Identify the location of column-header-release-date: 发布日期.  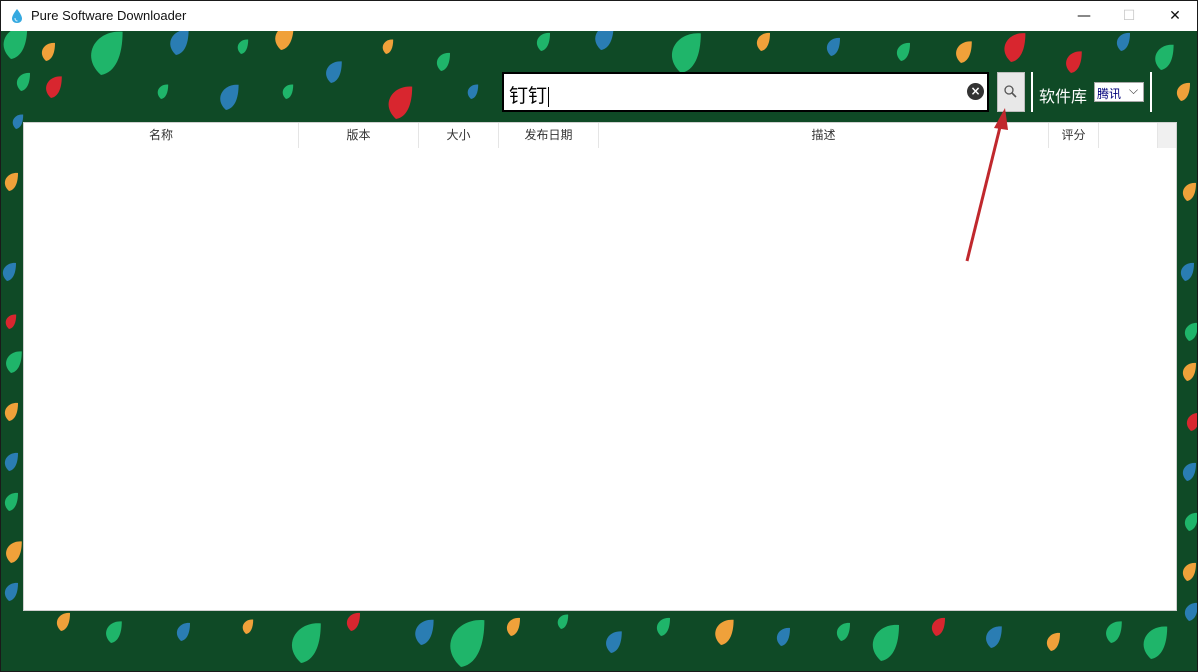
(549, 135).